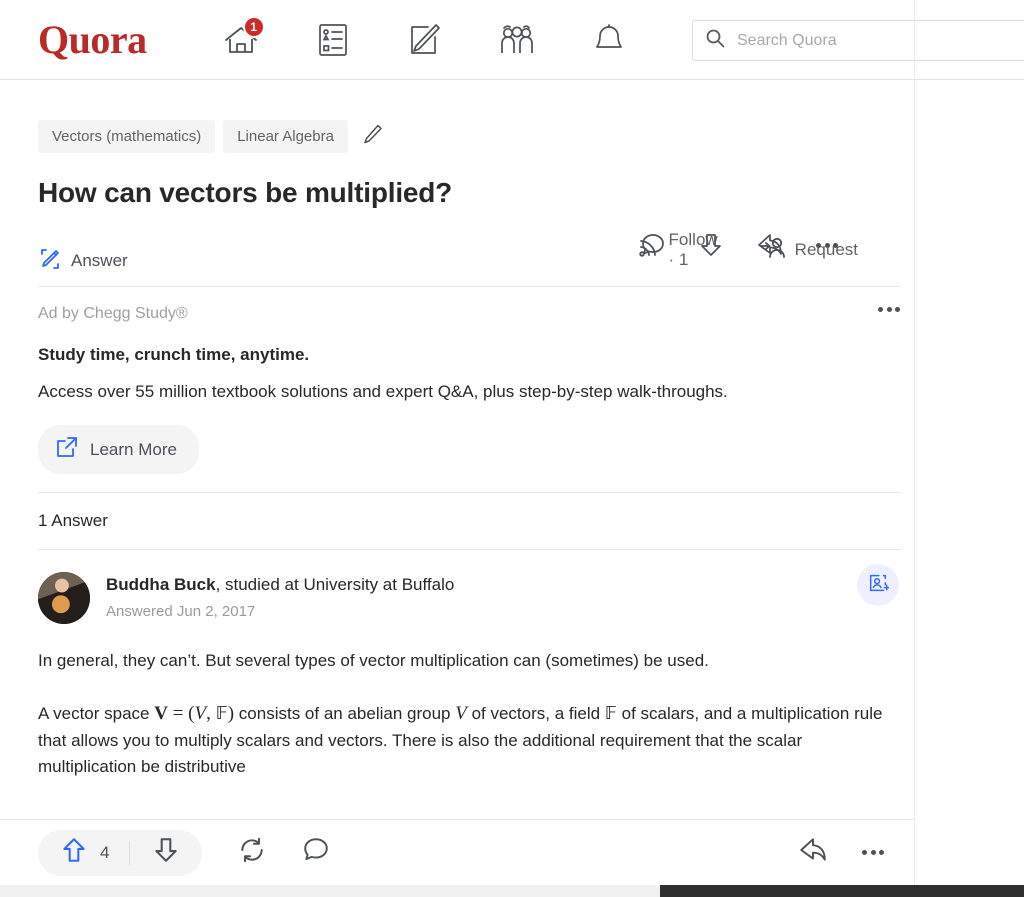 This screenshot has height=897, width=1024. I want to click on more-icon, so click(827, 245).